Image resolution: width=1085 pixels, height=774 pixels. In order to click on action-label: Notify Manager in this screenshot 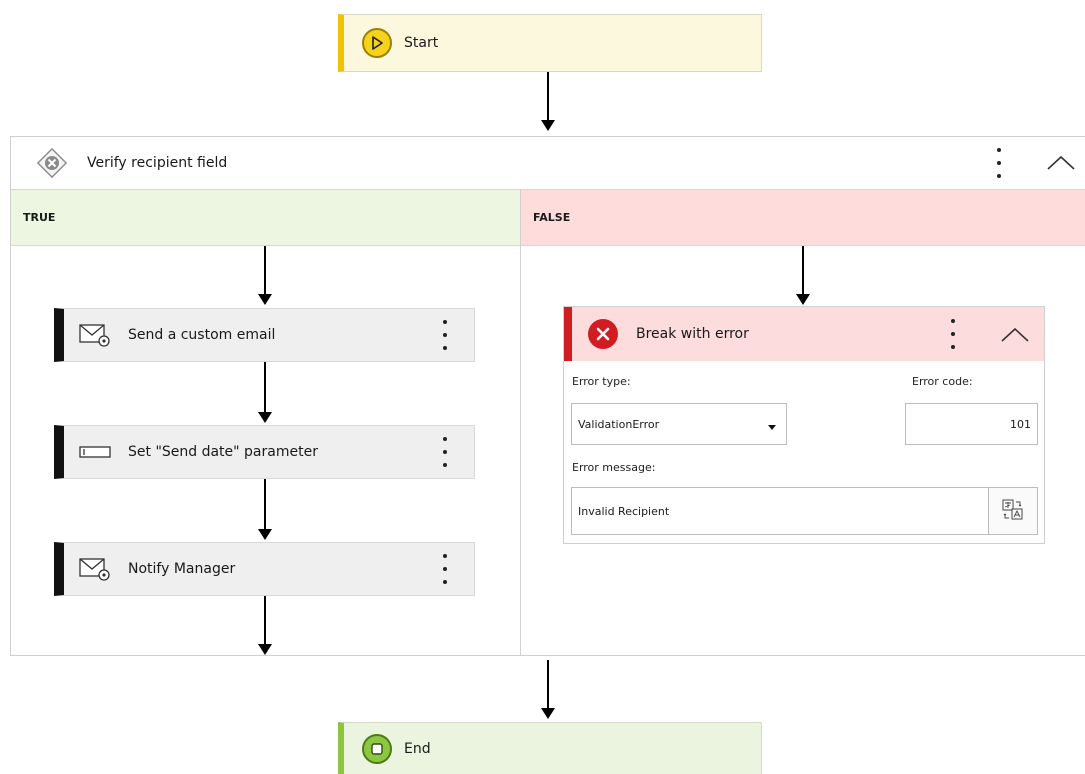, I will do `click(182, 569)`.